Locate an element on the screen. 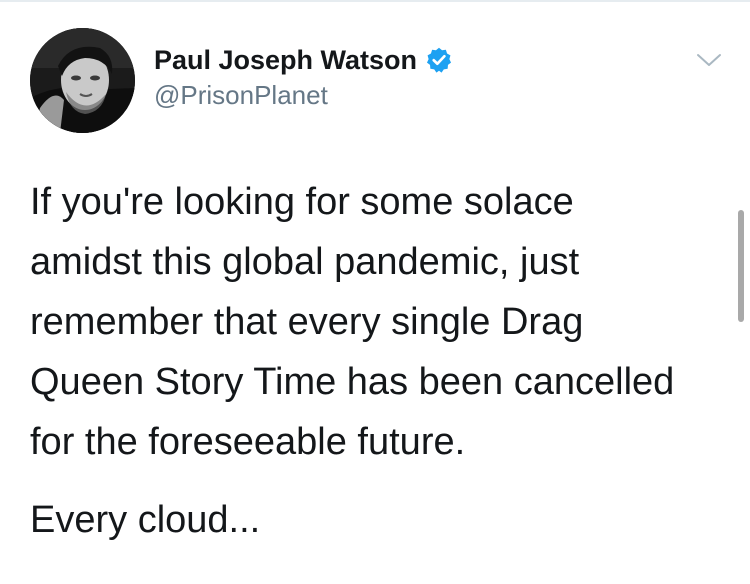 Image resolution: width=750 pixels, height=584 pixels. tweet-line: Queen Story Time has been cancelled is located at coordinates (352, 382).